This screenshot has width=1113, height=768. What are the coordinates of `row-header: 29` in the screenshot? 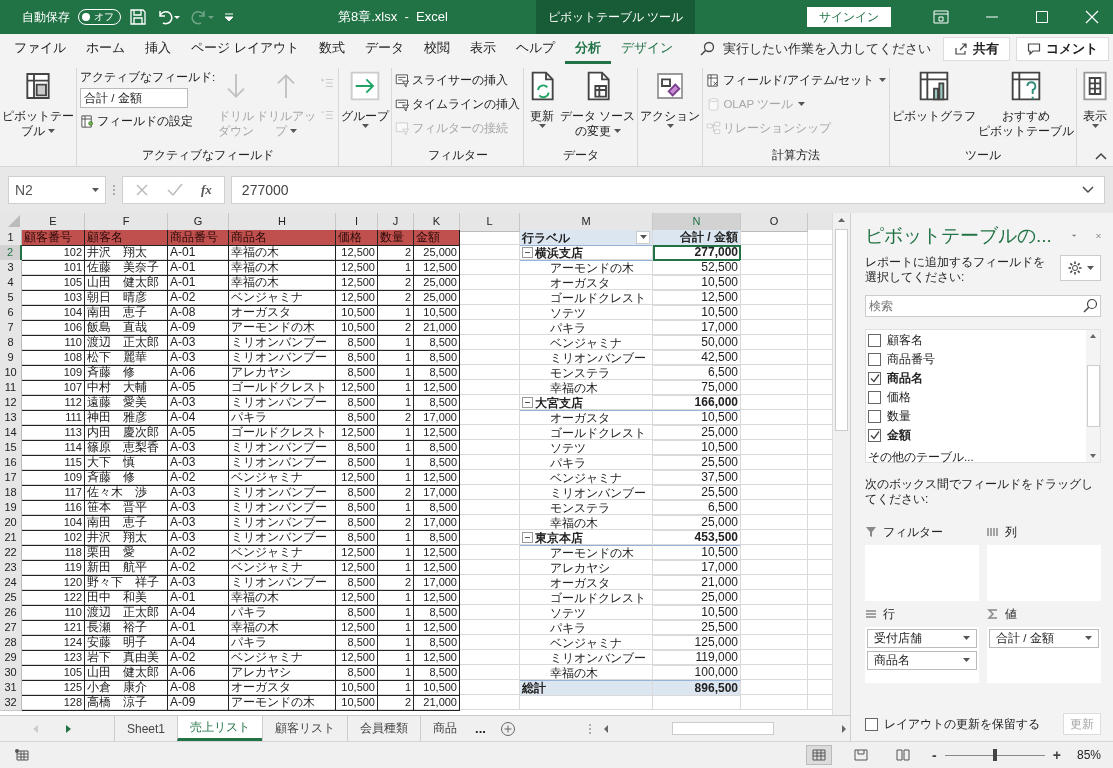 It's located at (11, 658).